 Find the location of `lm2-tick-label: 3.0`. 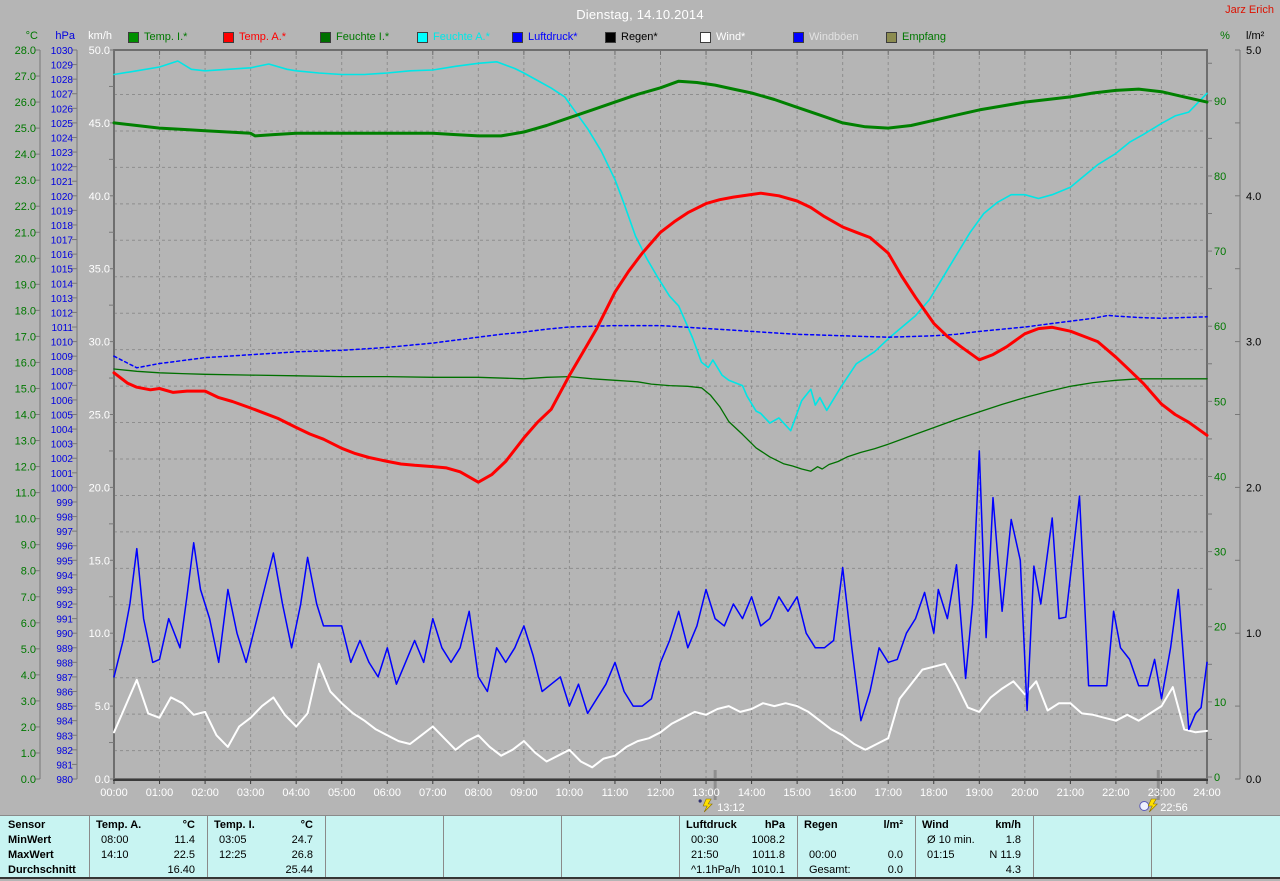

lm2-tick-label: 3.0 is located at coordinates (1253, 343).